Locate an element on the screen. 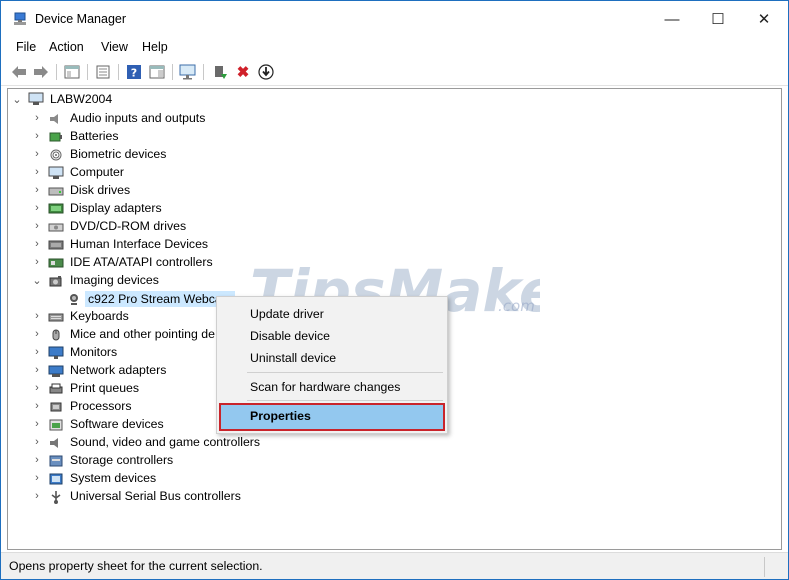  help-button: ? is located at coordinates (134, 72).